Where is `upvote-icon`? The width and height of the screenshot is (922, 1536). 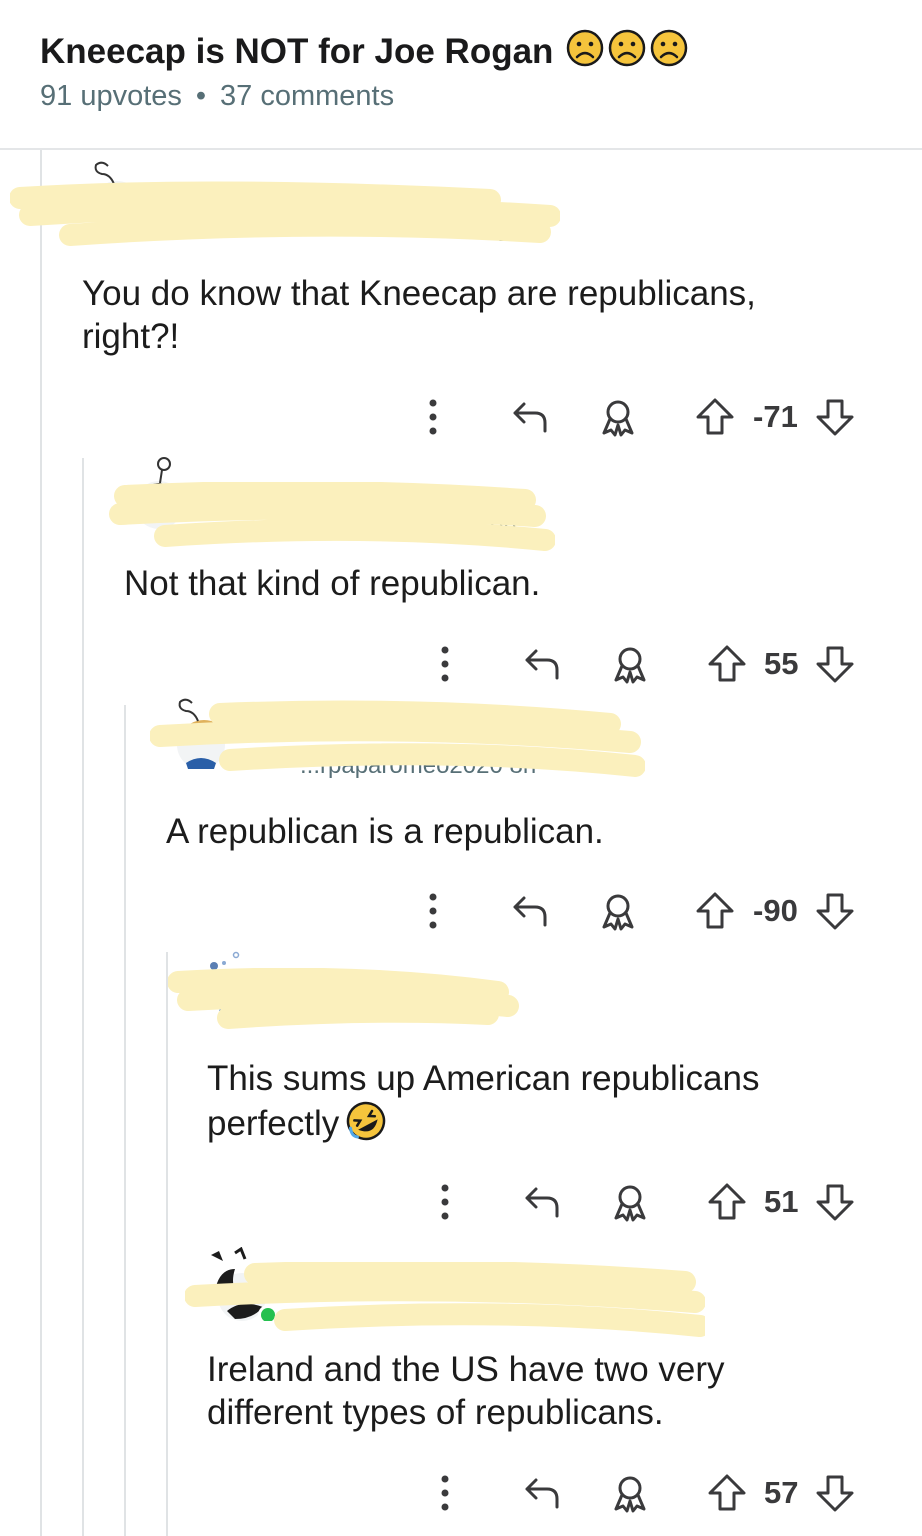 upvote-icon is located at coordinates (727, 1493).